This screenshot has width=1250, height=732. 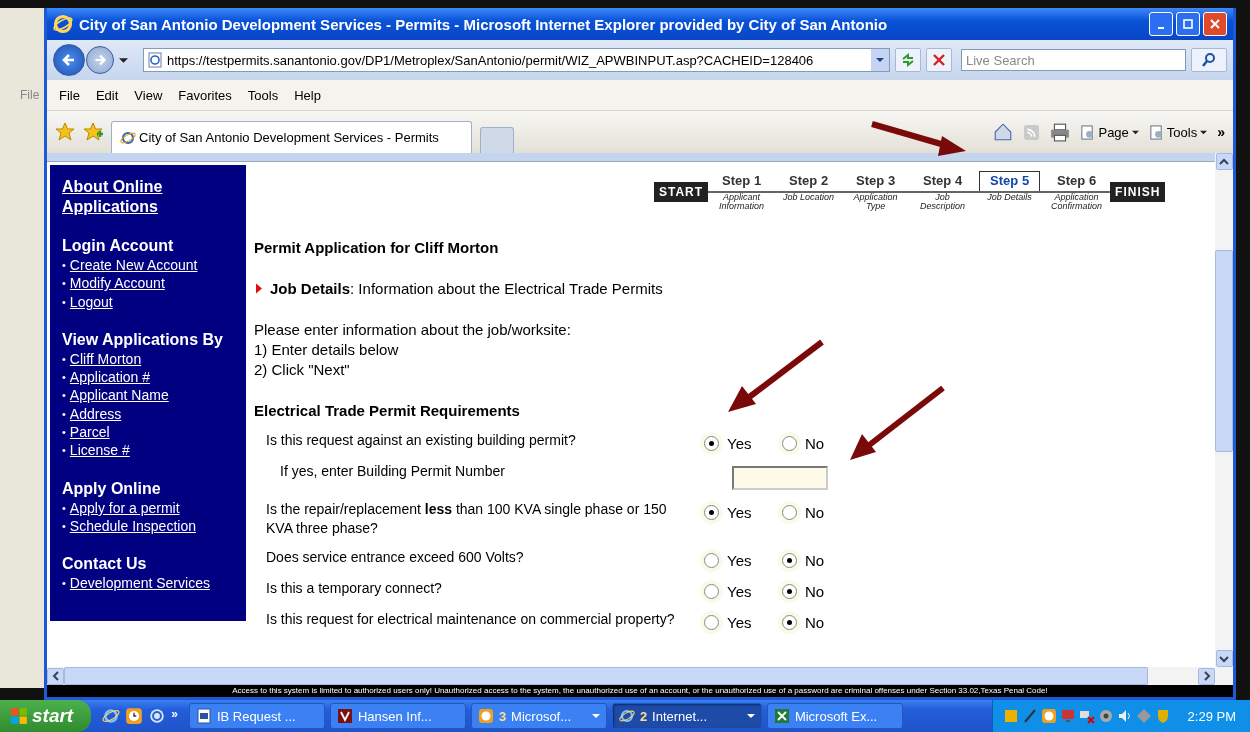 What do you see at coordinates (516, 60) in the screenshot?
I see `address-field: https://testpermits.sanantonio.gov/DP1/Metroplex/SanAntonio/permit/WIZ_APWBINPUT.asp?CACHEID=128406` at bounding box center [516, 60].